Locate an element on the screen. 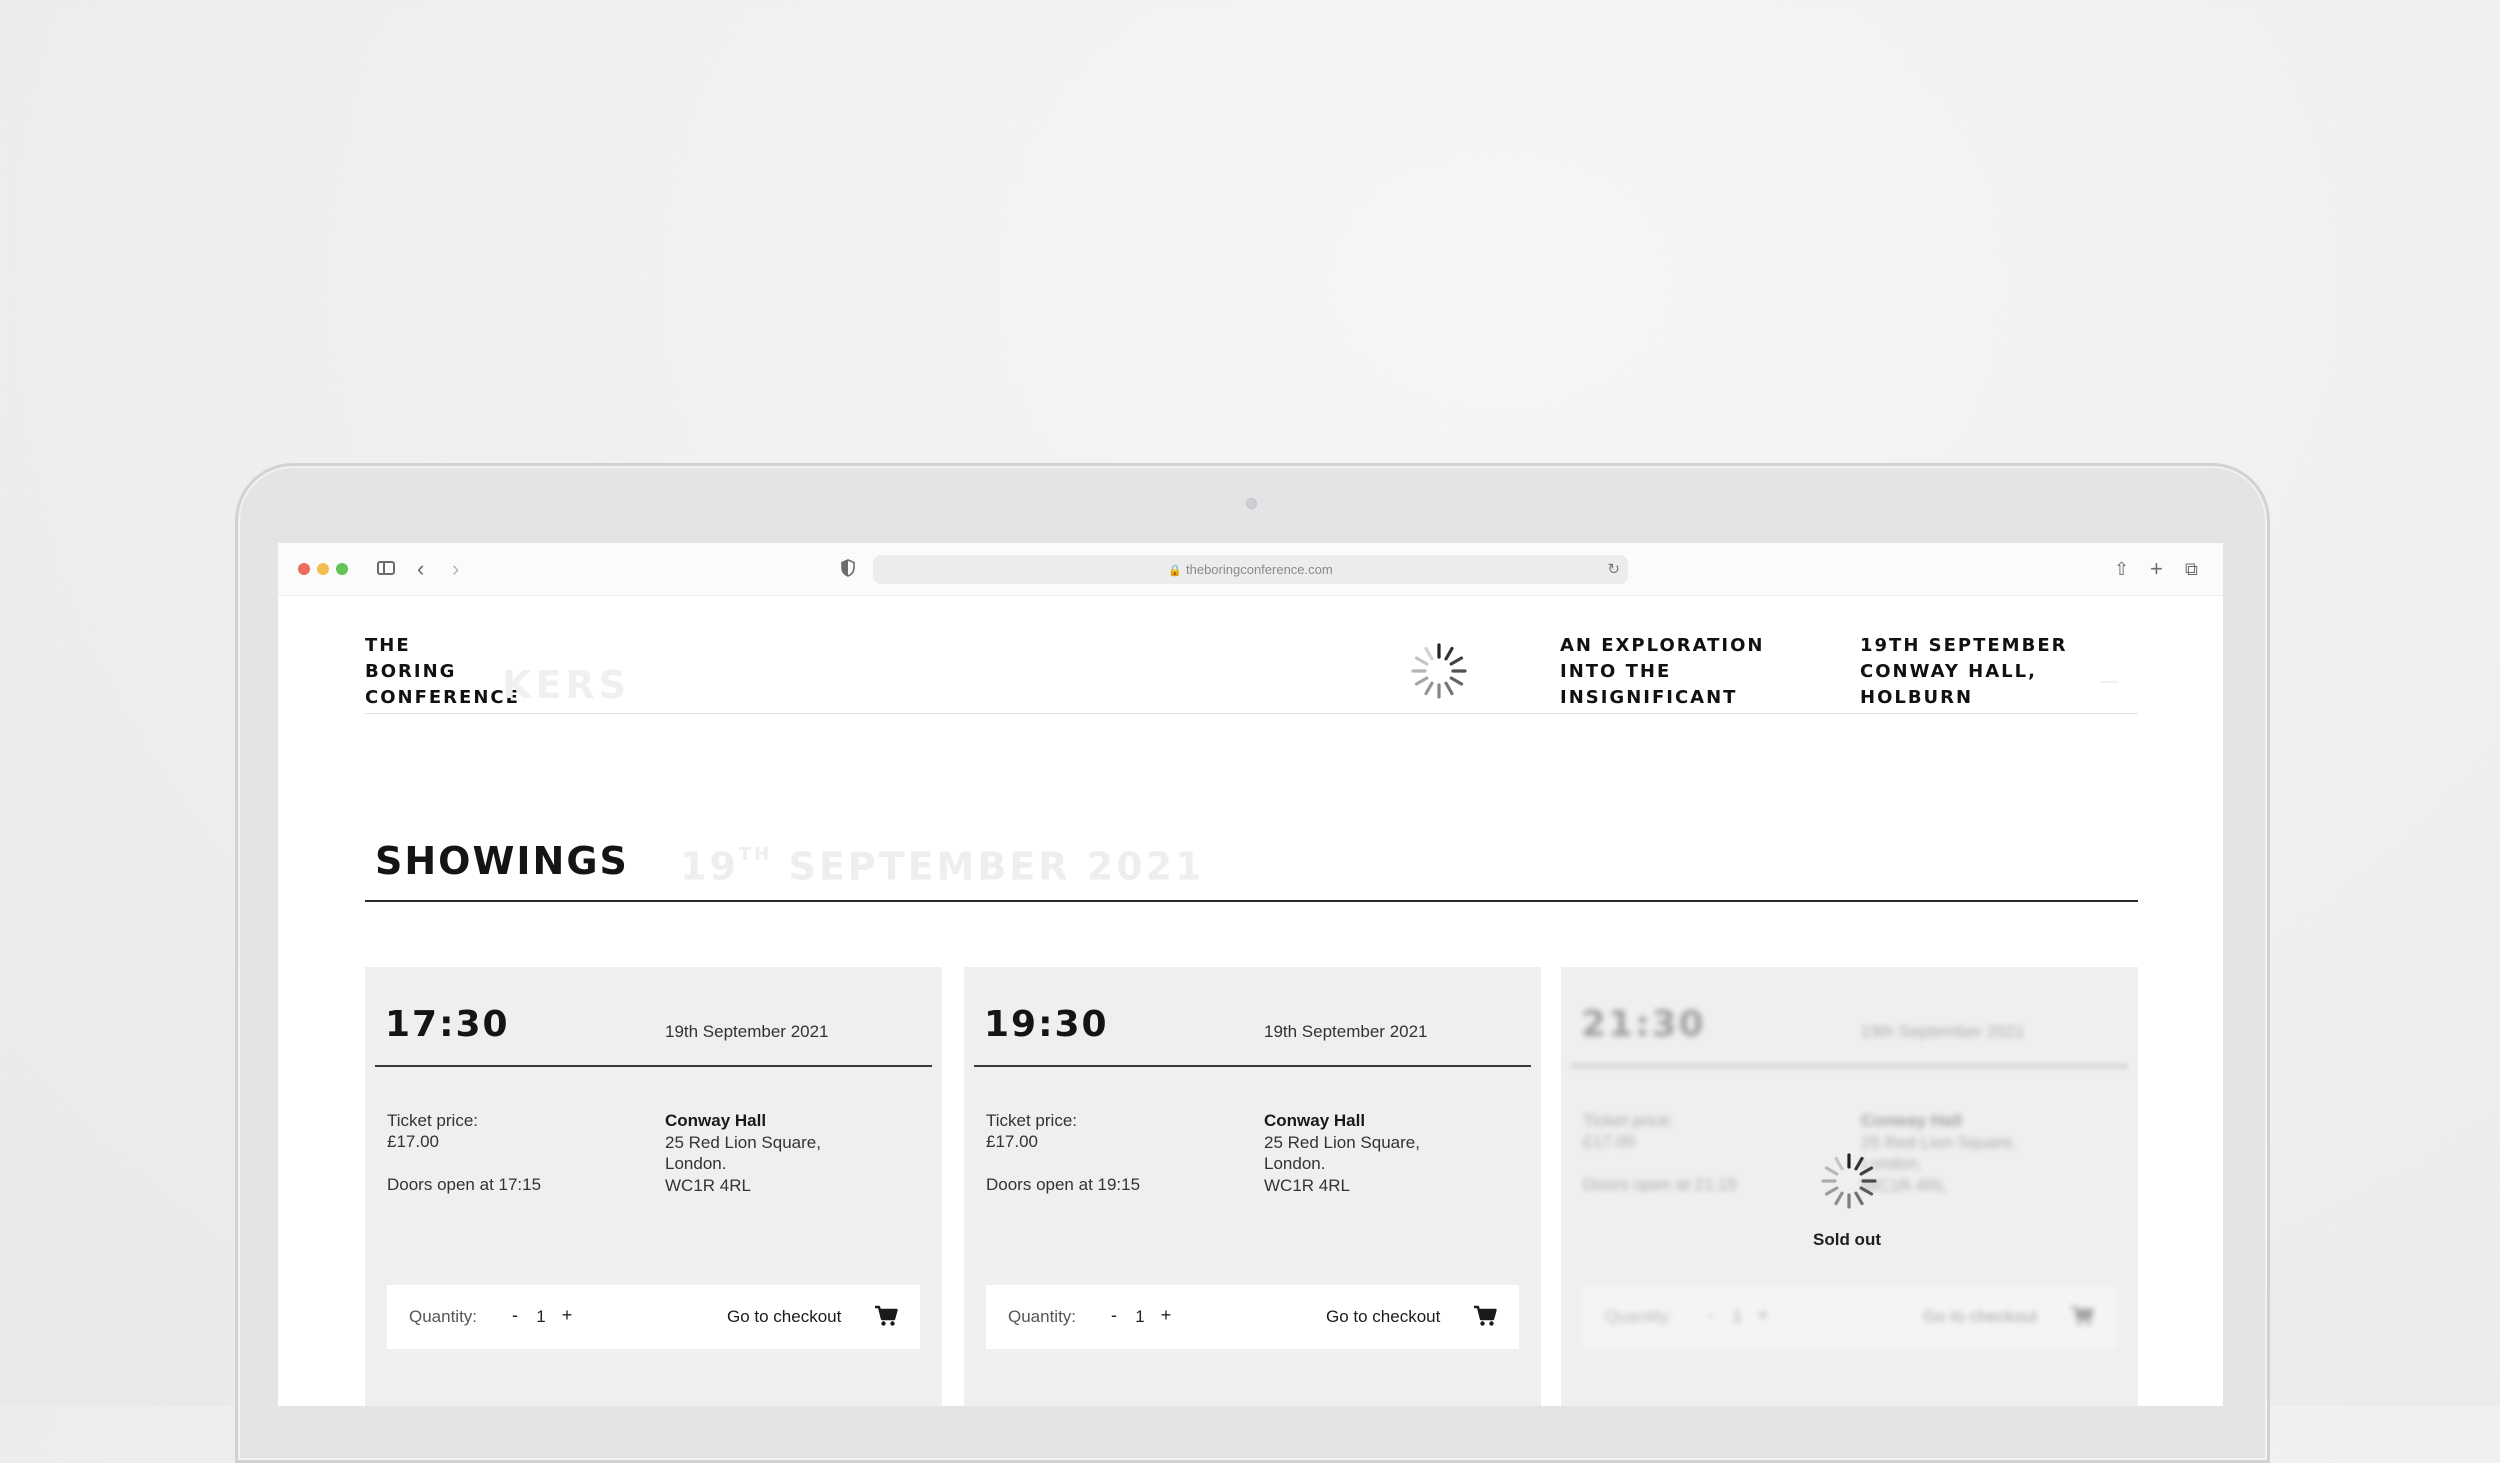 The image size is (2500, 1463). reload-icon: ↻ is located at coordinates (1613, 569).